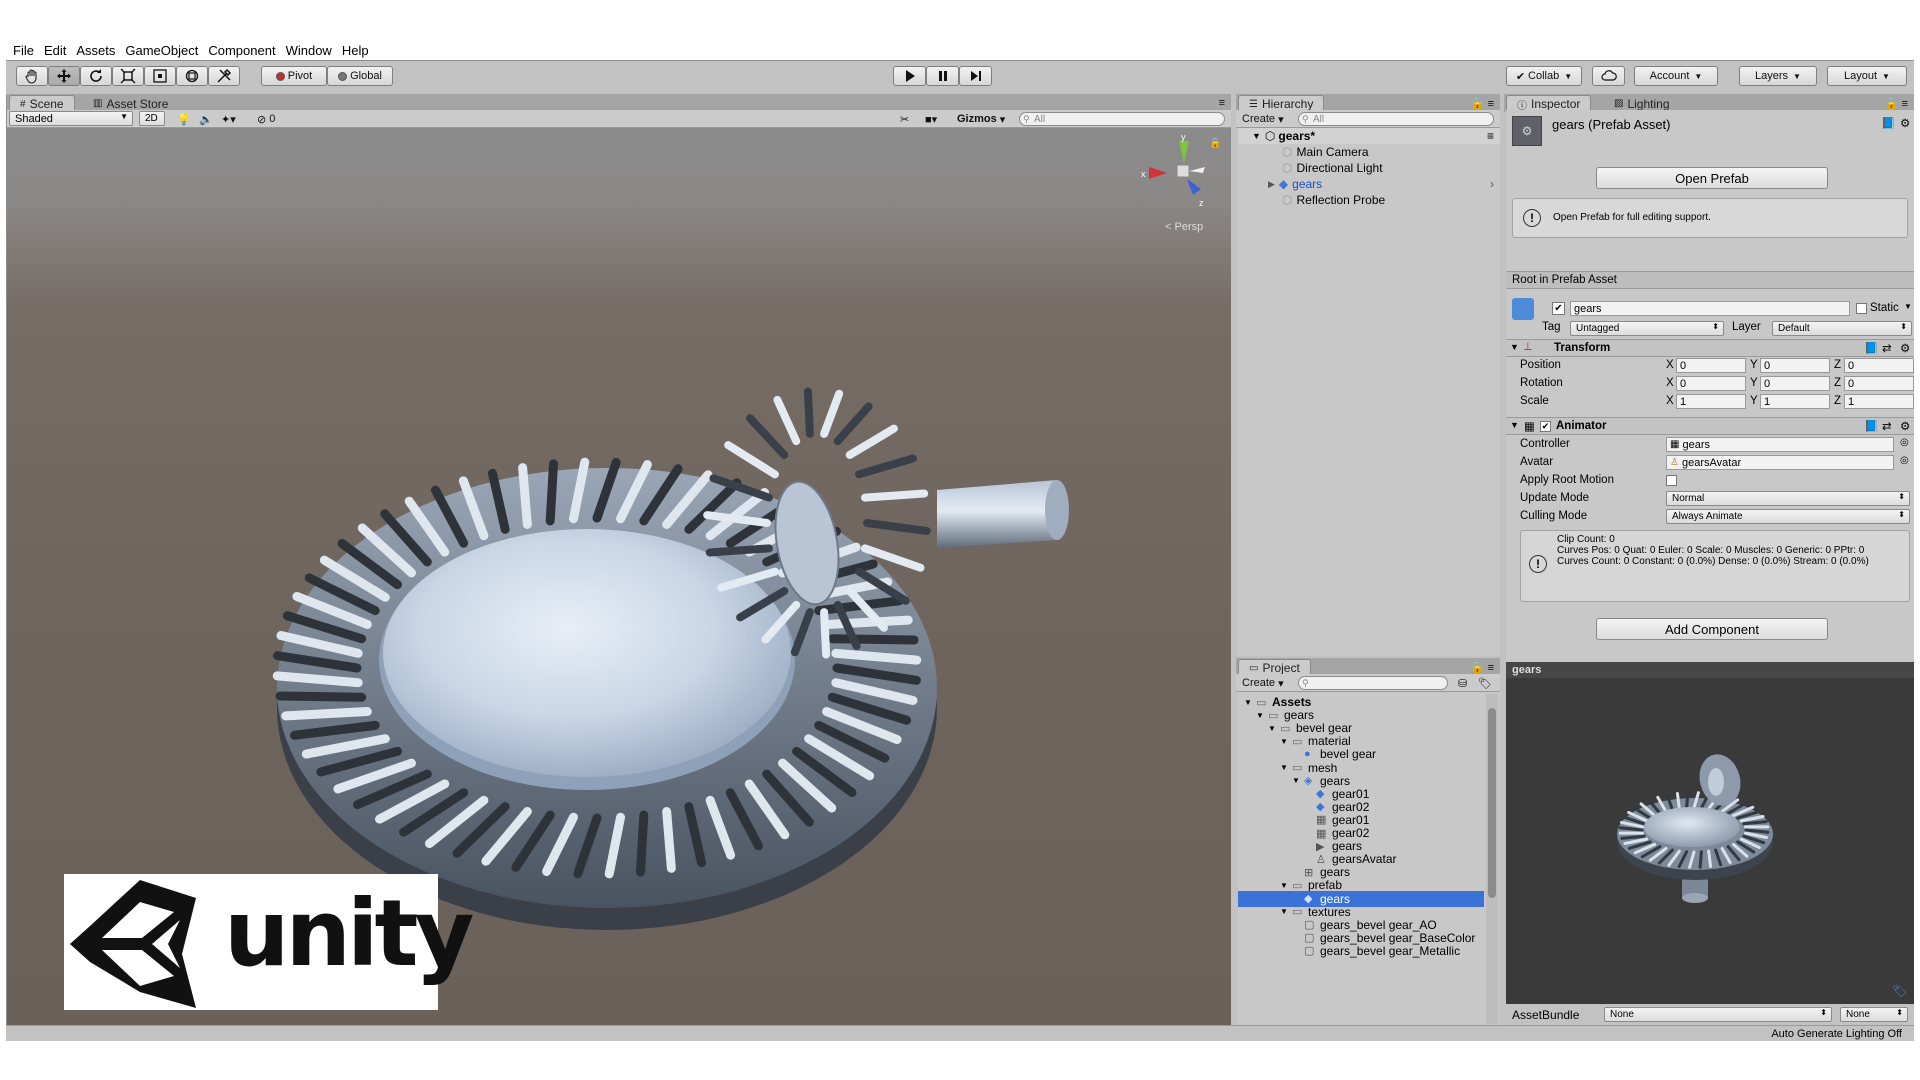 This screenshot has height=1080, width=1920. I want to click on move-tool-button, so click(64, 76).